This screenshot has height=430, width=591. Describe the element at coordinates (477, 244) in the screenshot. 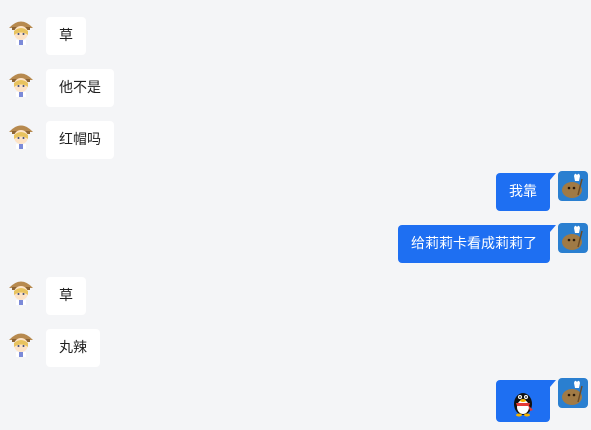

I see `message-bubble: 给莉莉卡看成莉莉了` at that location.